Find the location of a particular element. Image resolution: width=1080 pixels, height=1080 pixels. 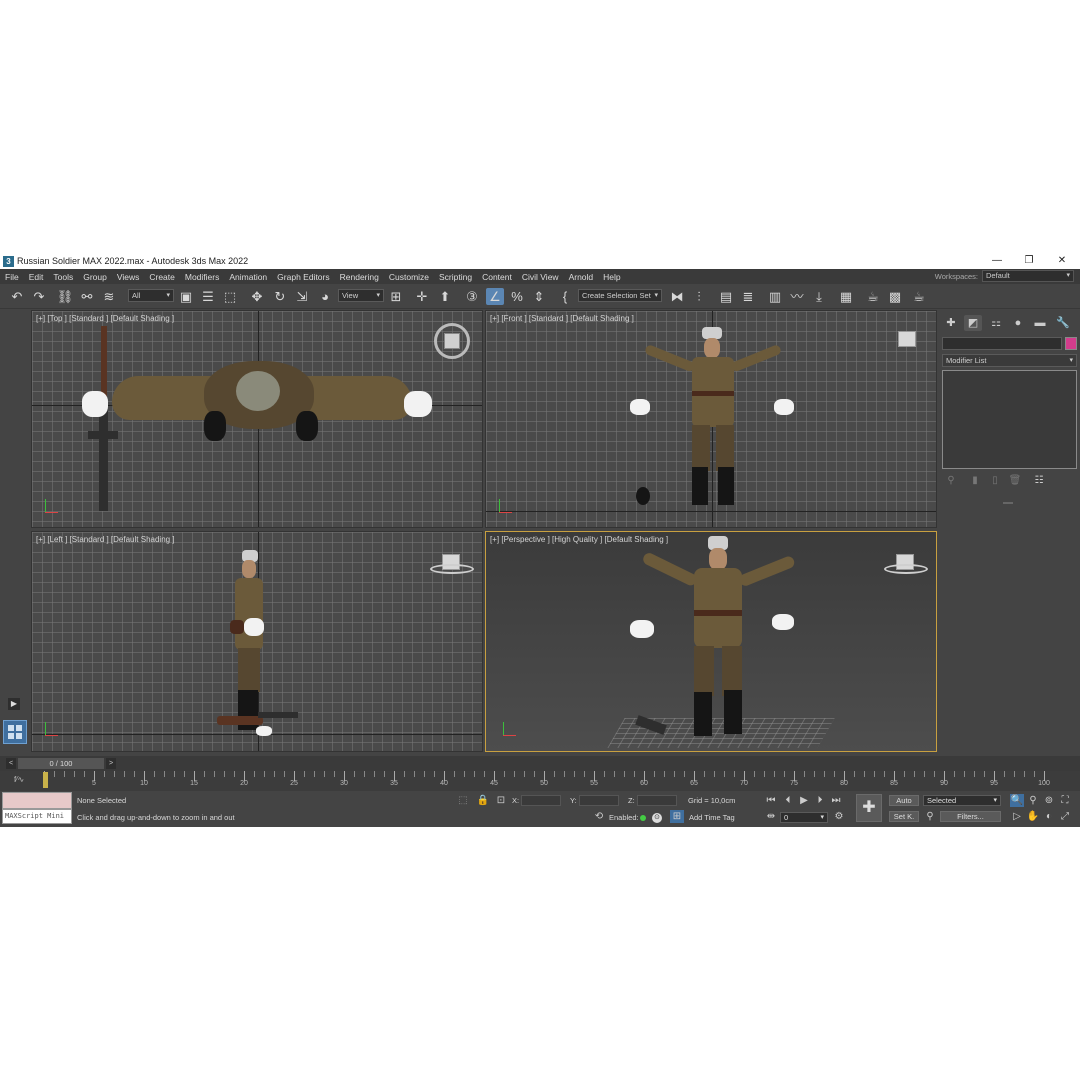

rect-selection-icon: ⬚ is located at coordinates (230, 296).